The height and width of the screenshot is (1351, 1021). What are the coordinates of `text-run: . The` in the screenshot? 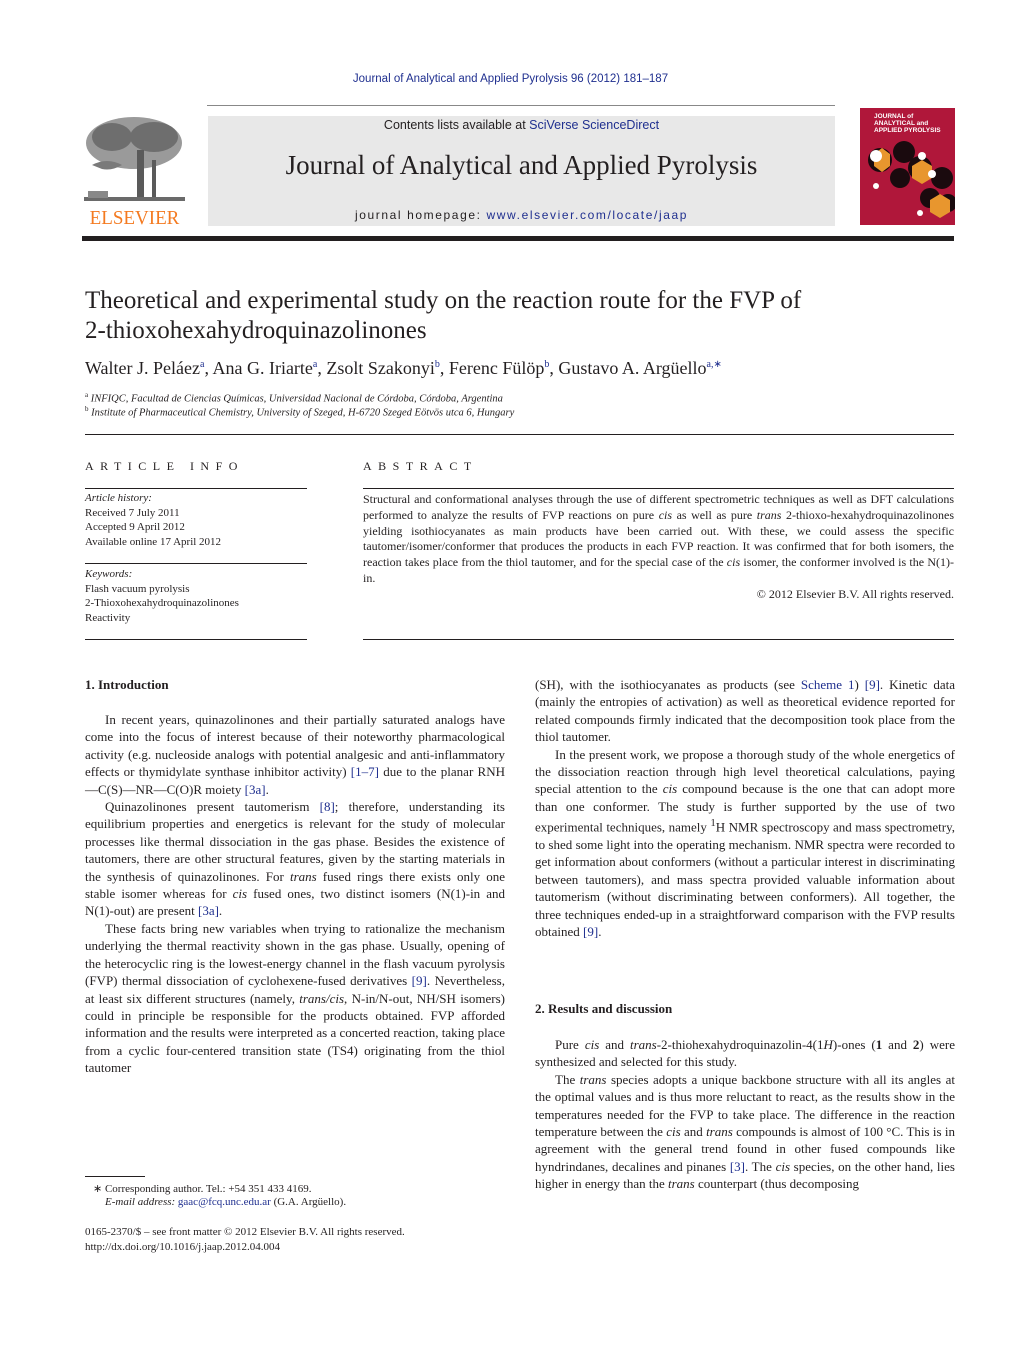 It's located at (760, 1166).